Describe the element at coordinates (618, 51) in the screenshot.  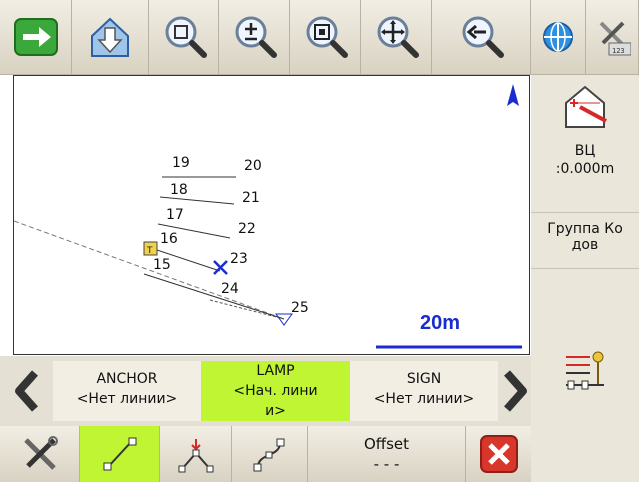
I see `svg-text: 123` at that location.